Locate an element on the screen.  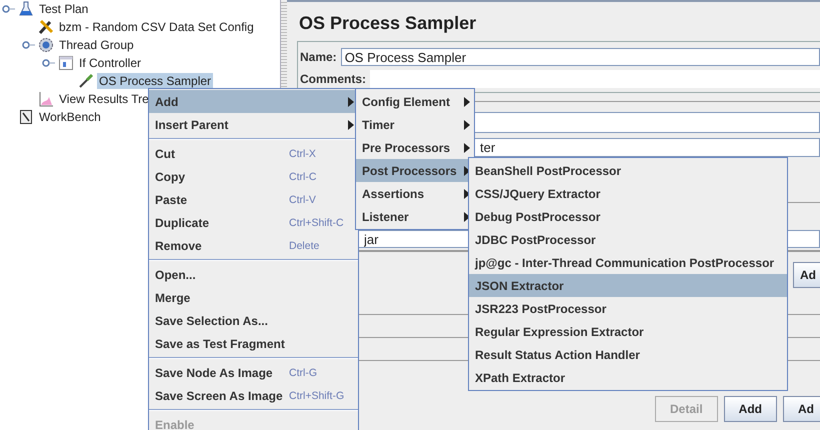
tree-item: OS Process Sampler is located at coordinates (155, 81).